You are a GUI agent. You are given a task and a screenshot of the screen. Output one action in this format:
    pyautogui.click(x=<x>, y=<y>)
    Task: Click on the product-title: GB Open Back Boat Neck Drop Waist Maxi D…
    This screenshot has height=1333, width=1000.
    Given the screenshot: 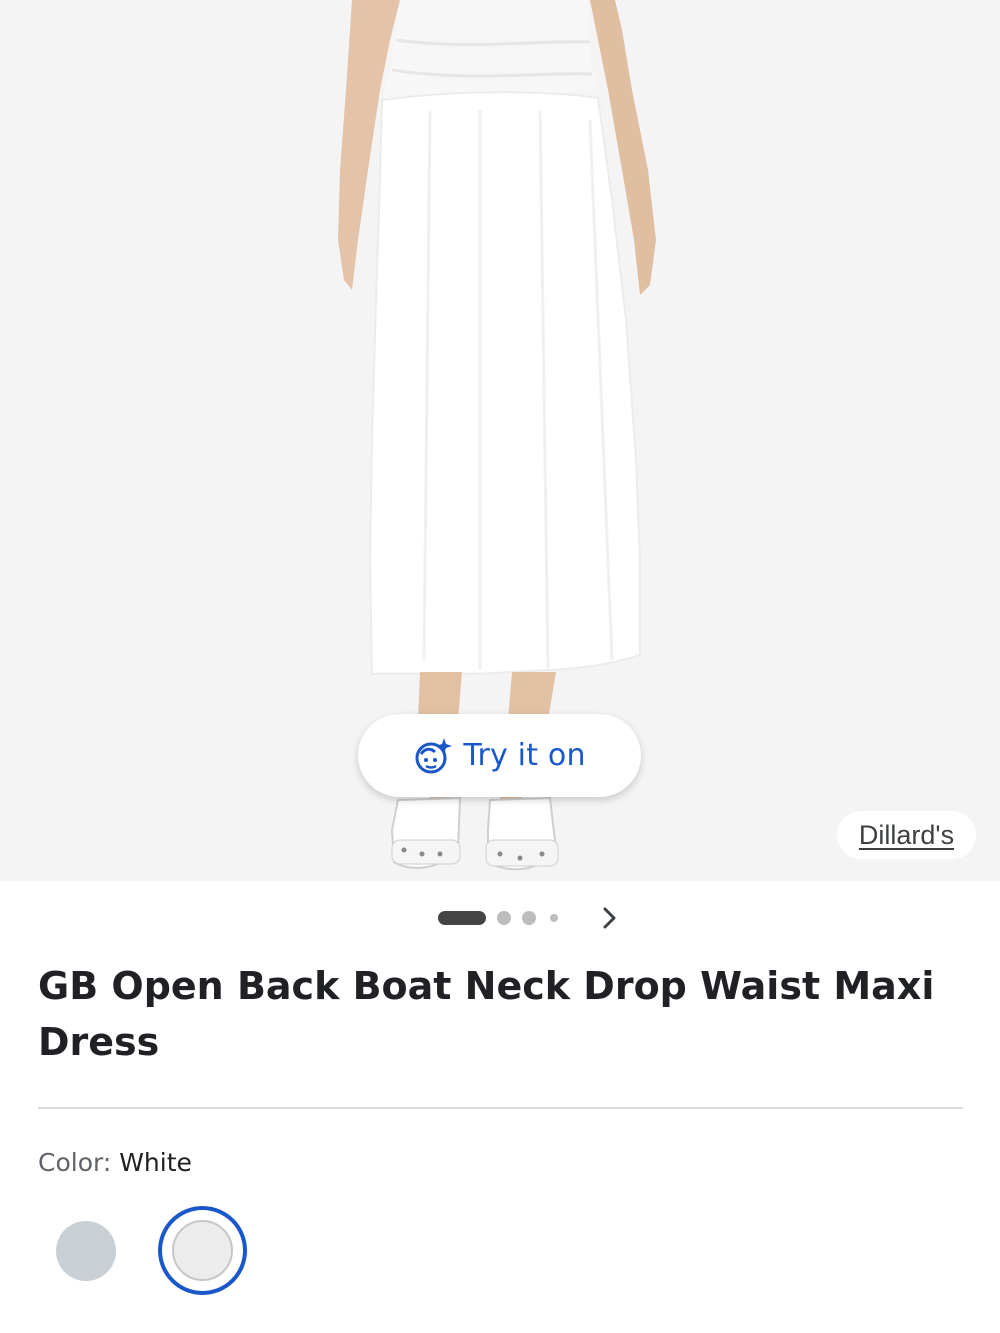 What is the action you would take?
    pyautogui.click(x=486, y=1014)
    